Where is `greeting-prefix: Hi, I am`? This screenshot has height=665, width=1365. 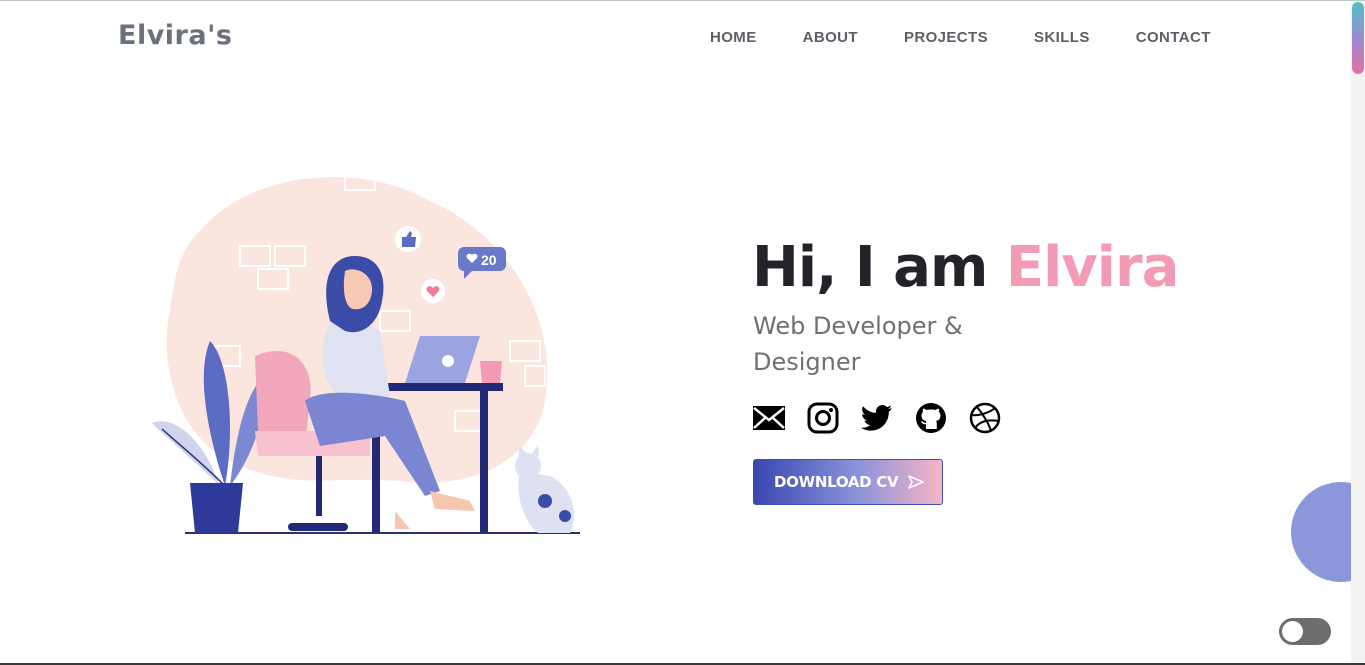 greeting-prefix: Hi, I am is located at coordinates (879, 267).